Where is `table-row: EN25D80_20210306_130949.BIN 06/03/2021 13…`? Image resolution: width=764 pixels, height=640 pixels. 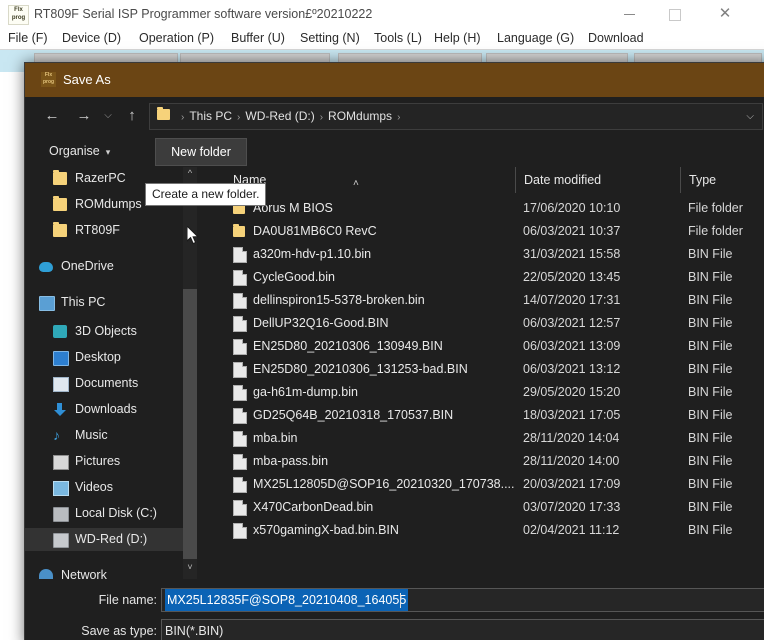 table-row: EN25D80_20210306_130949.BIN 06/03/2021 13… is located at coordinates (484, 346).